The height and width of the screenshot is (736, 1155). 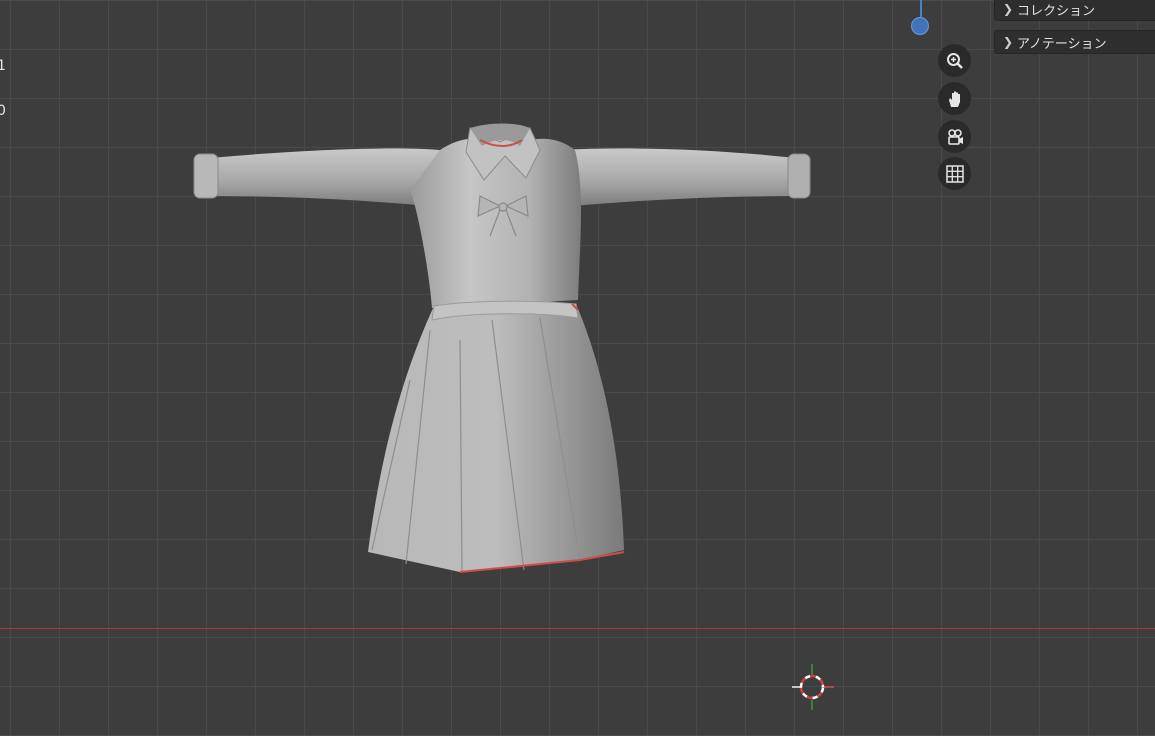 I want to click on collection-label: コレクション, so click(x=1056, y=11).